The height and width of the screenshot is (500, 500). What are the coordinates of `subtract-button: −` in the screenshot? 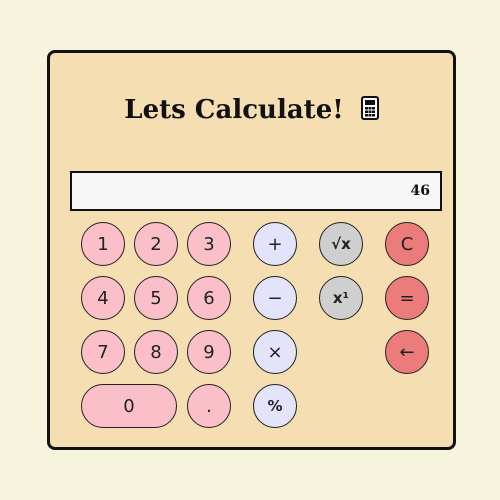 It's located at (275, 298).